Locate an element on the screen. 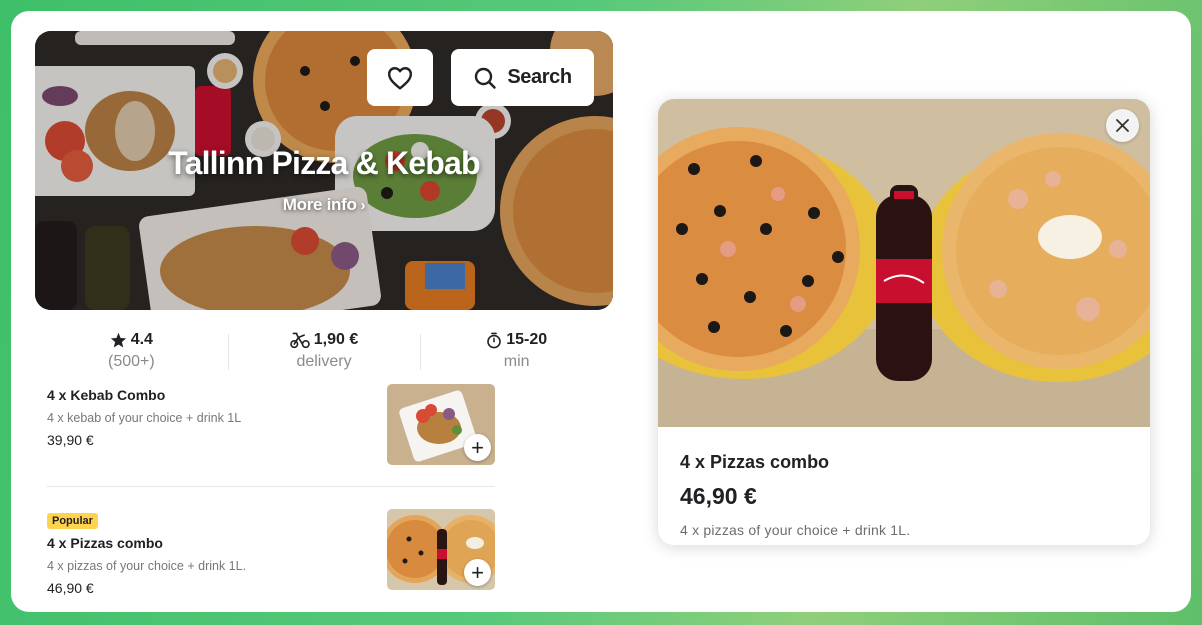  search-label: Search is located at coordinates (539, 77).